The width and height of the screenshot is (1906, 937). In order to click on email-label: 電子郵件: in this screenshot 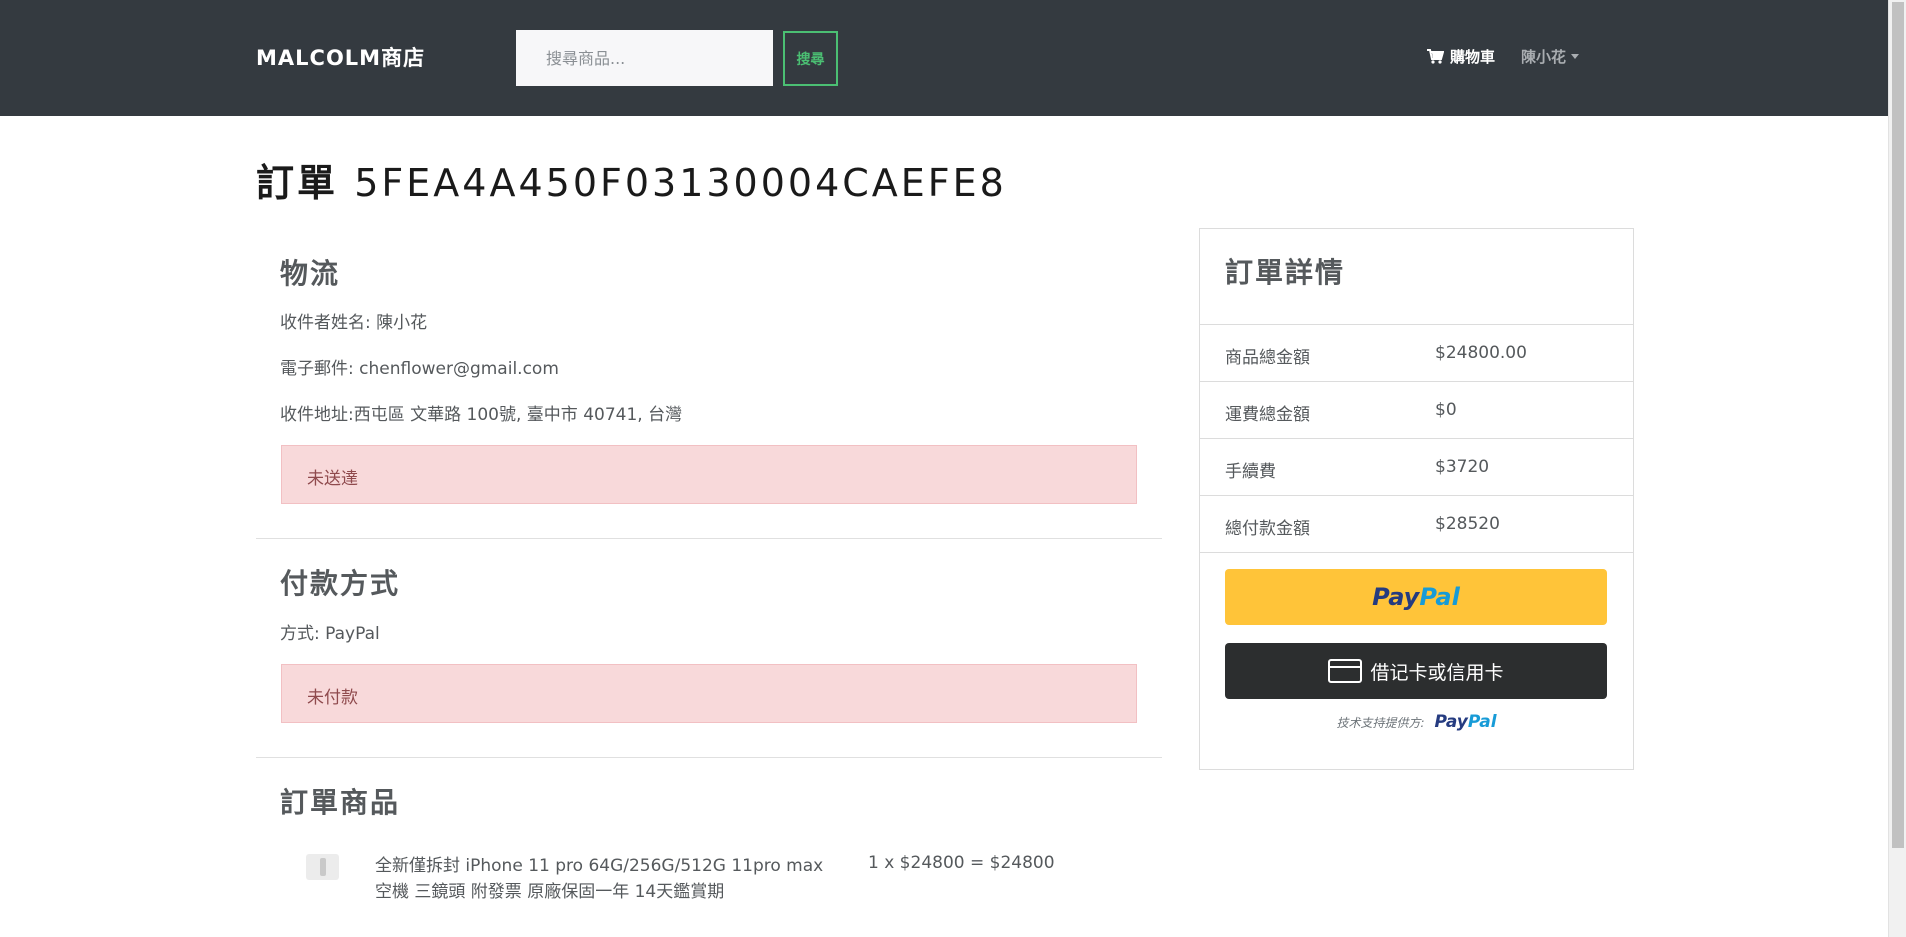, I will do `click(317, 369)`.